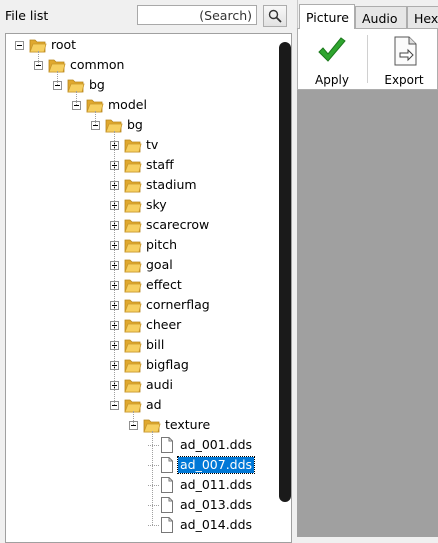 The height and width of the screenshot is (543, 438). What do you see at coordinates (138, 405) in the screenshot?
I see `tree-folder-item: ad` at bounding box center [138, 405].